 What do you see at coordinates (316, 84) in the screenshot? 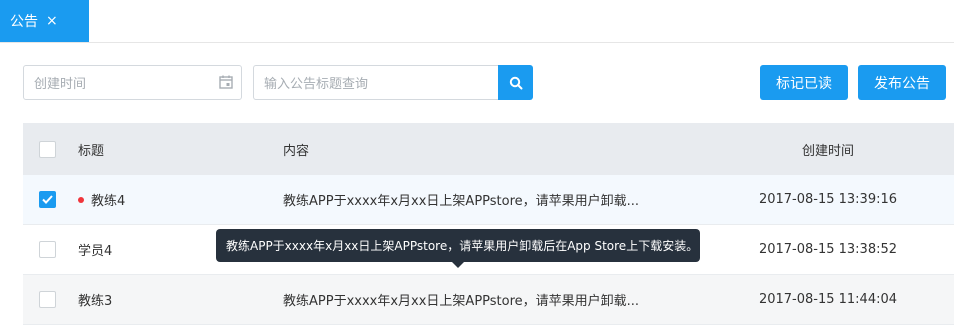
I see `search-placeholder: 输入公告标题查询` at bounding box center [316, 84].